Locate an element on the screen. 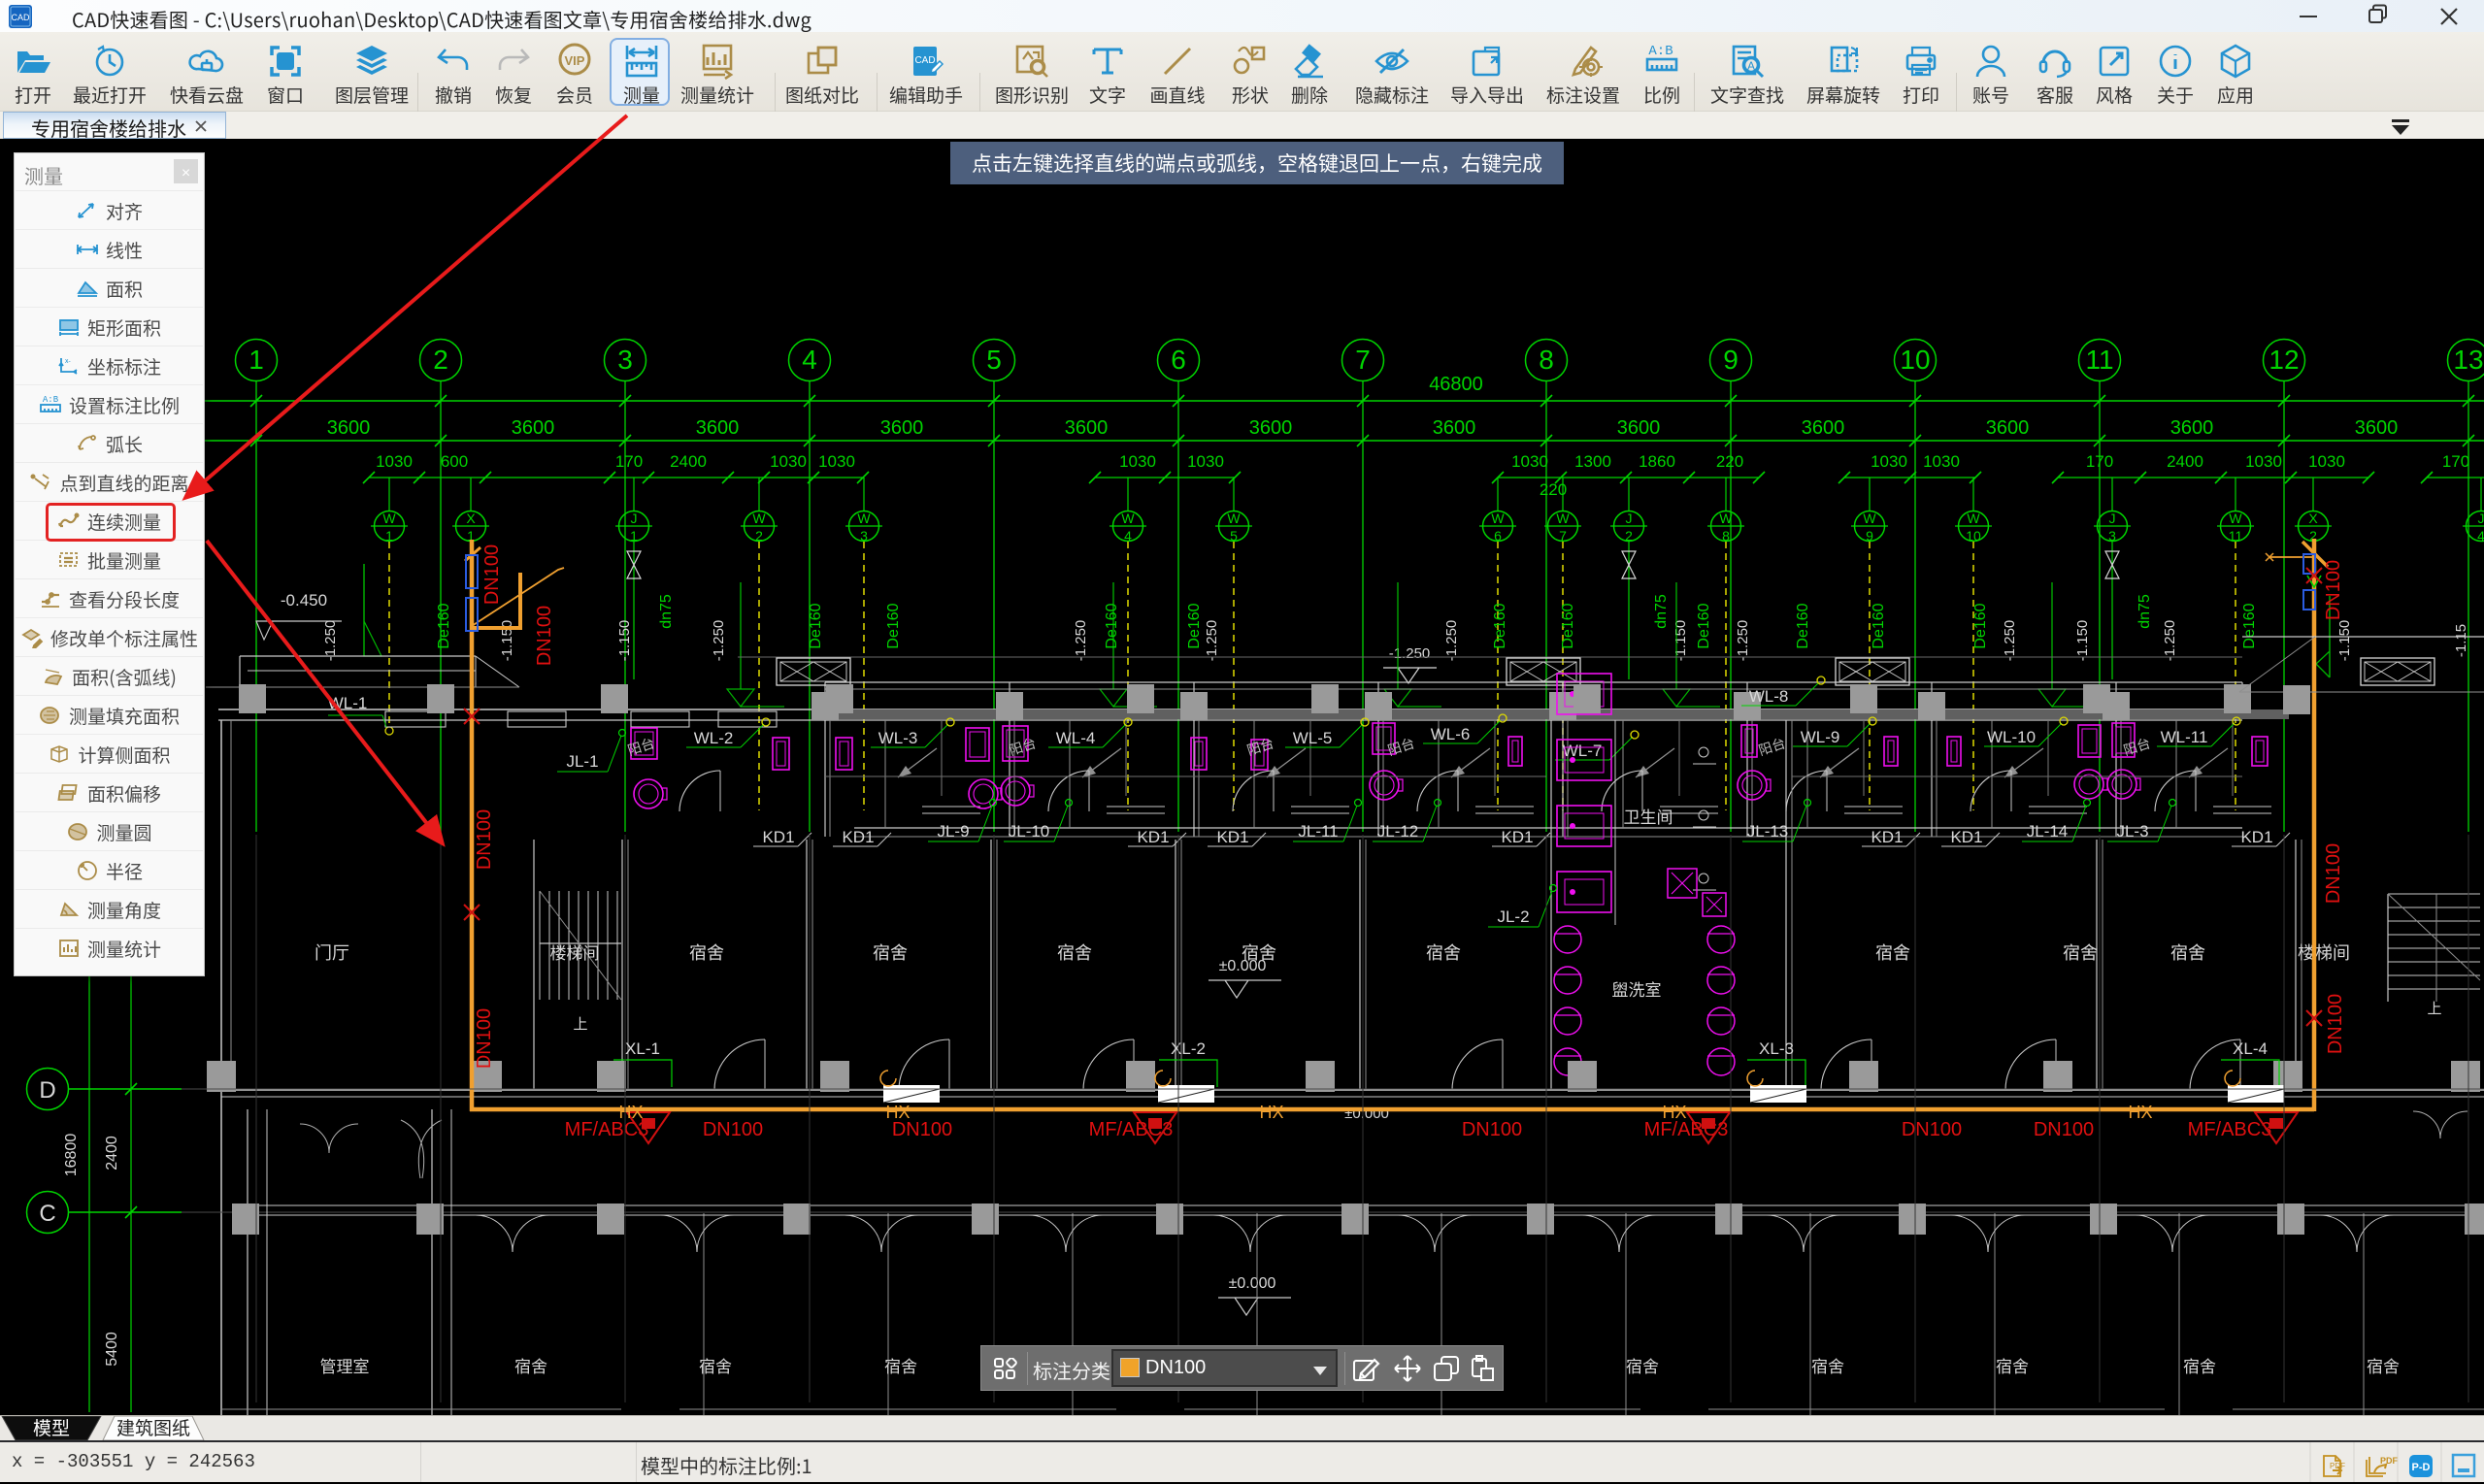  svg-text: P-D is located at coordinates (2421, 1467).